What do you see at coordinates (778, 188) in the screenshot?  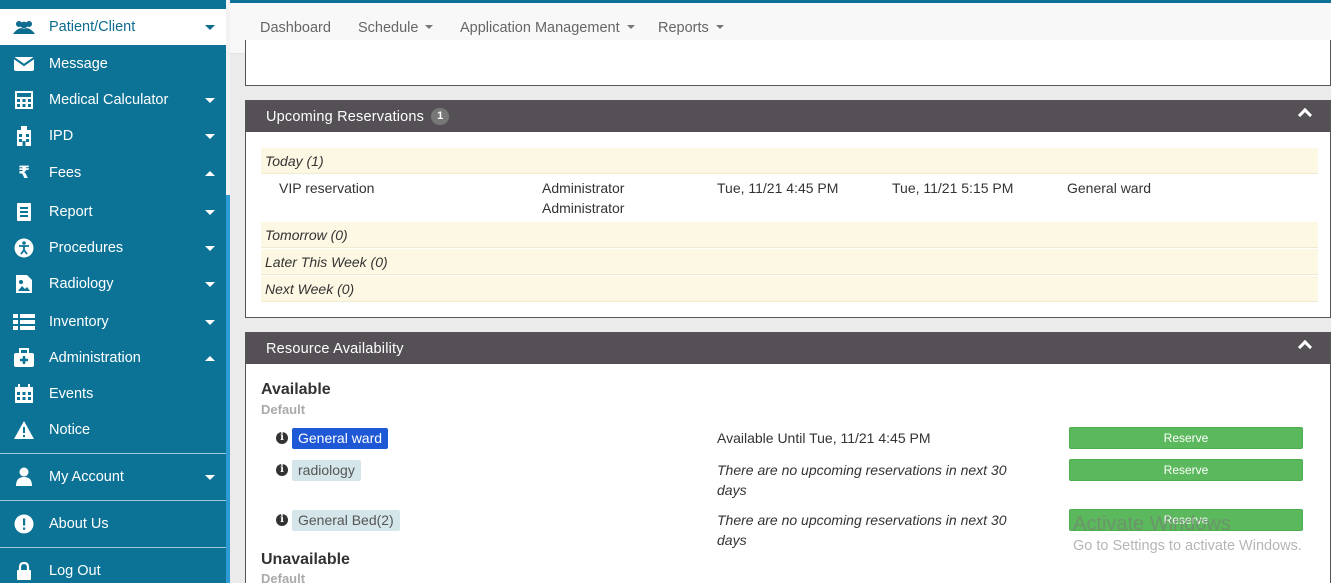 I see `reservation-start: Tue, 11/21 4:45 PM` at bounding box center [778, 188].